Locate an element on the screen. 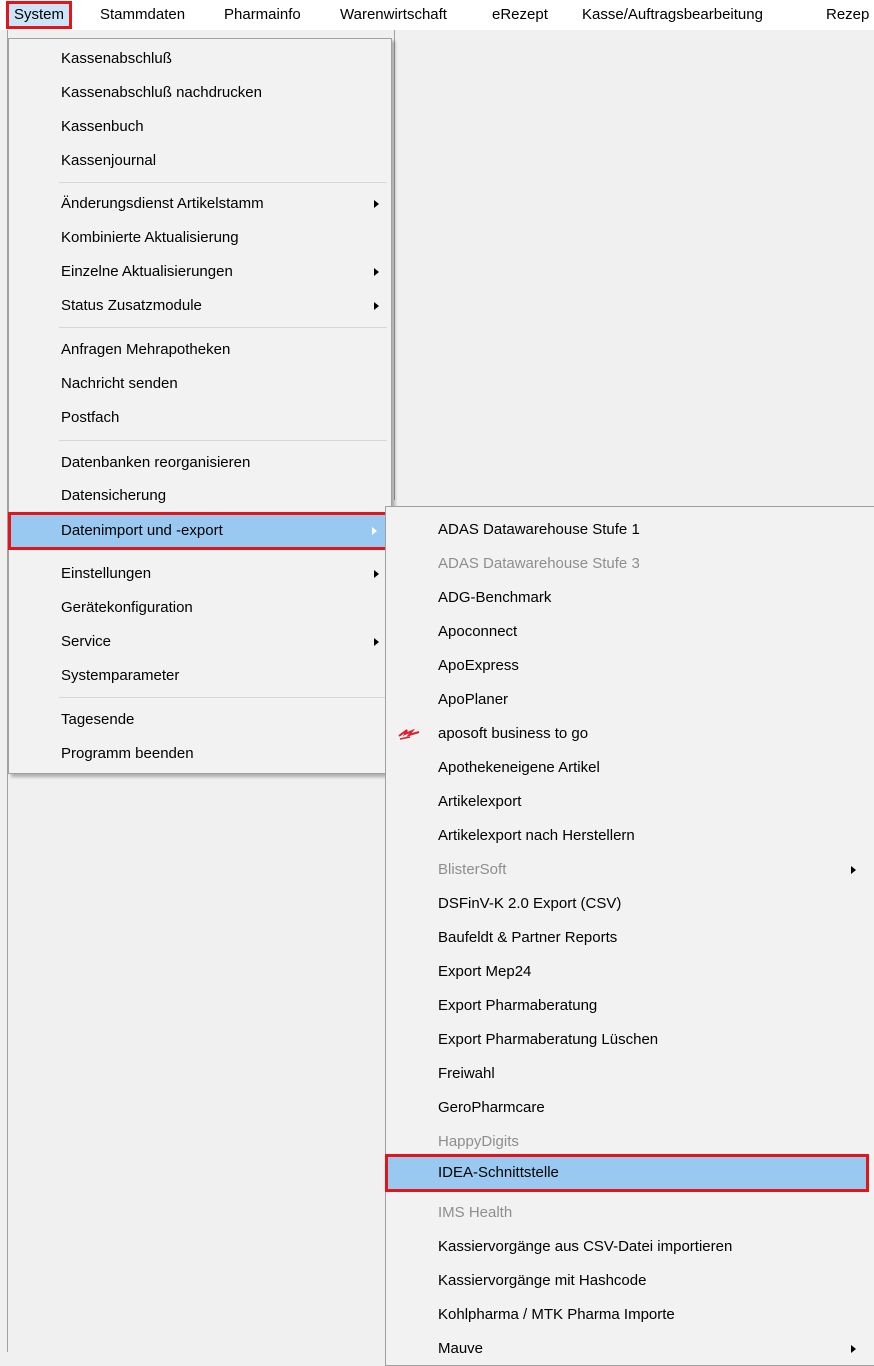 This screenshot has height=1366, width=874. menu-item-label: HappyDigits is located at coordinates (478, 1141).